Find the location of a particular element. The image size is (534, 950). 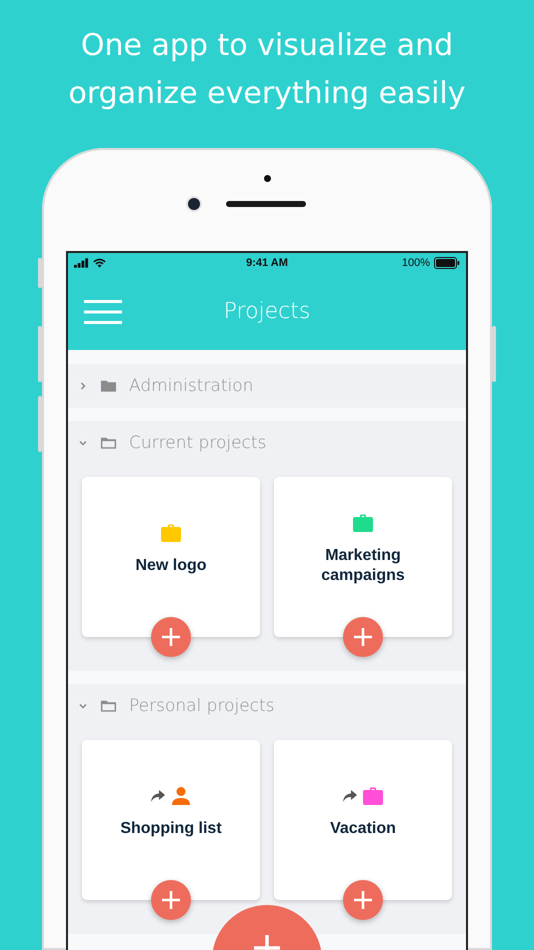

wifi-icon is located at coordinates (99, 263).